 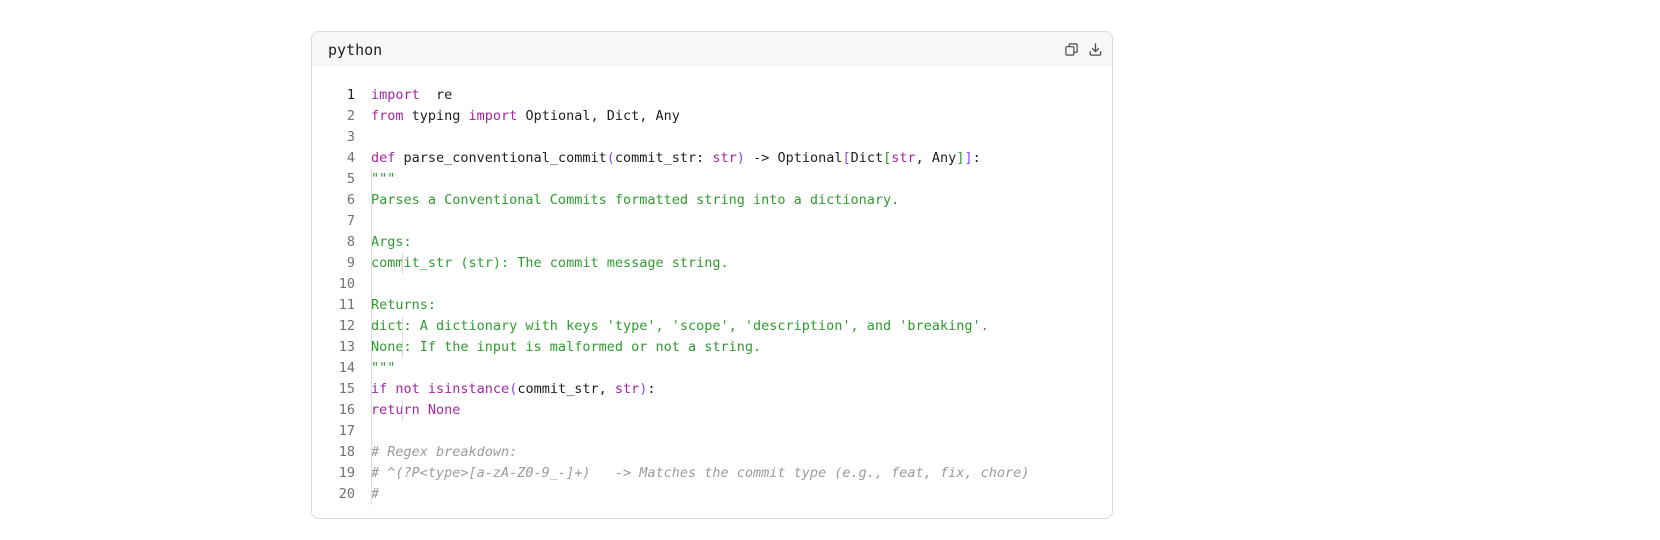 I want to click on line-number: 7, so click(x=350, y=221).